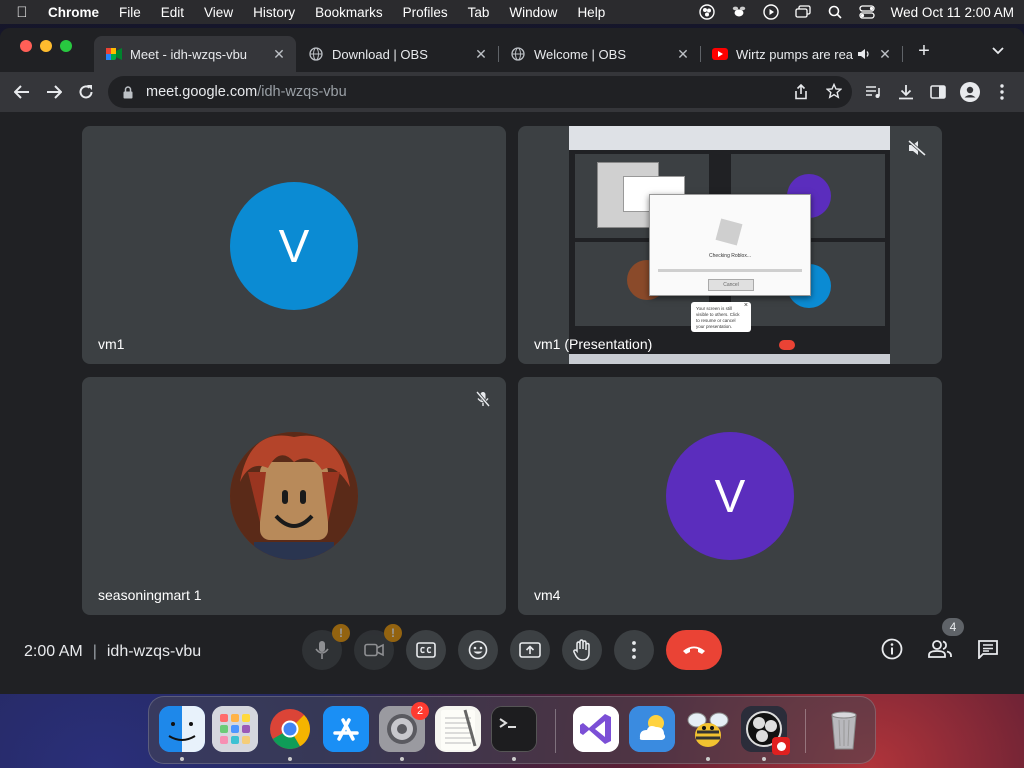  What do you see at coordinates (864, 54) in the screenshot?
I see `speaker-audio-icon` at bounding box center [864, 54].